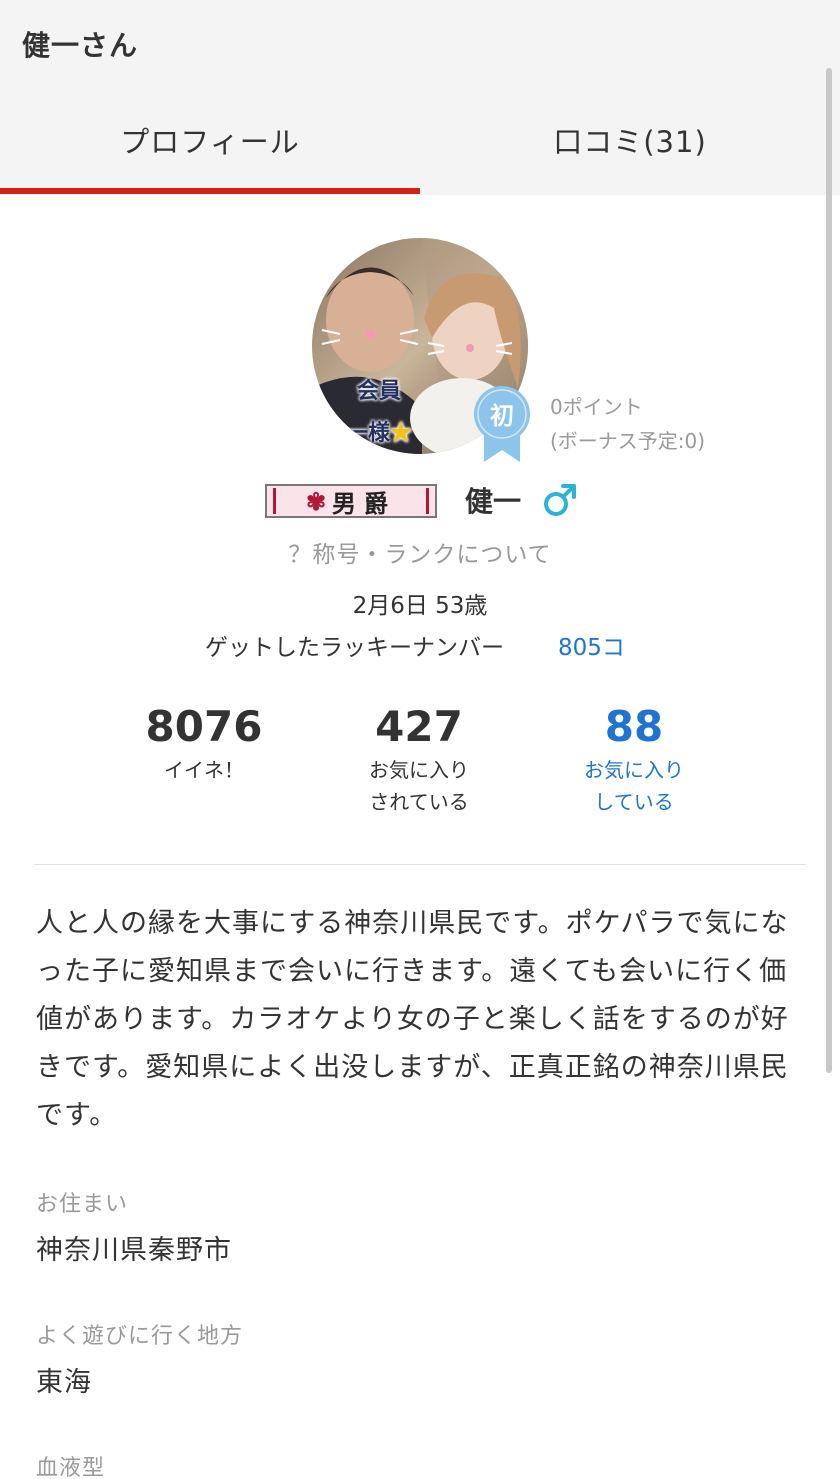  What do you see at coordinates (401, 433) in the screenshot?
I see `star-icon: ★` at bounding box center [401, 433].